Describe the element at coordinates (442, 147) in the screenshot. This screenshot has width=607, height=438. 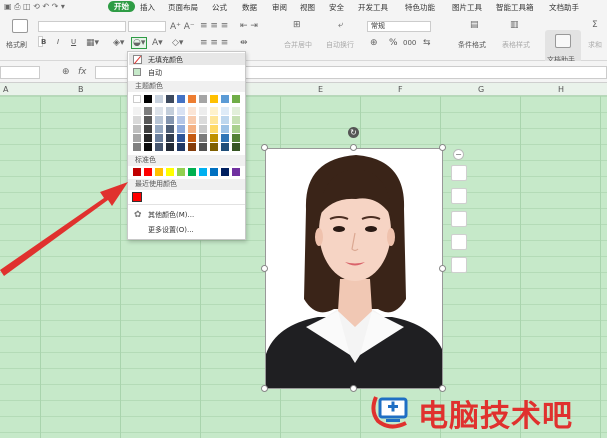
I see `resize-handle-top-right` at that location.